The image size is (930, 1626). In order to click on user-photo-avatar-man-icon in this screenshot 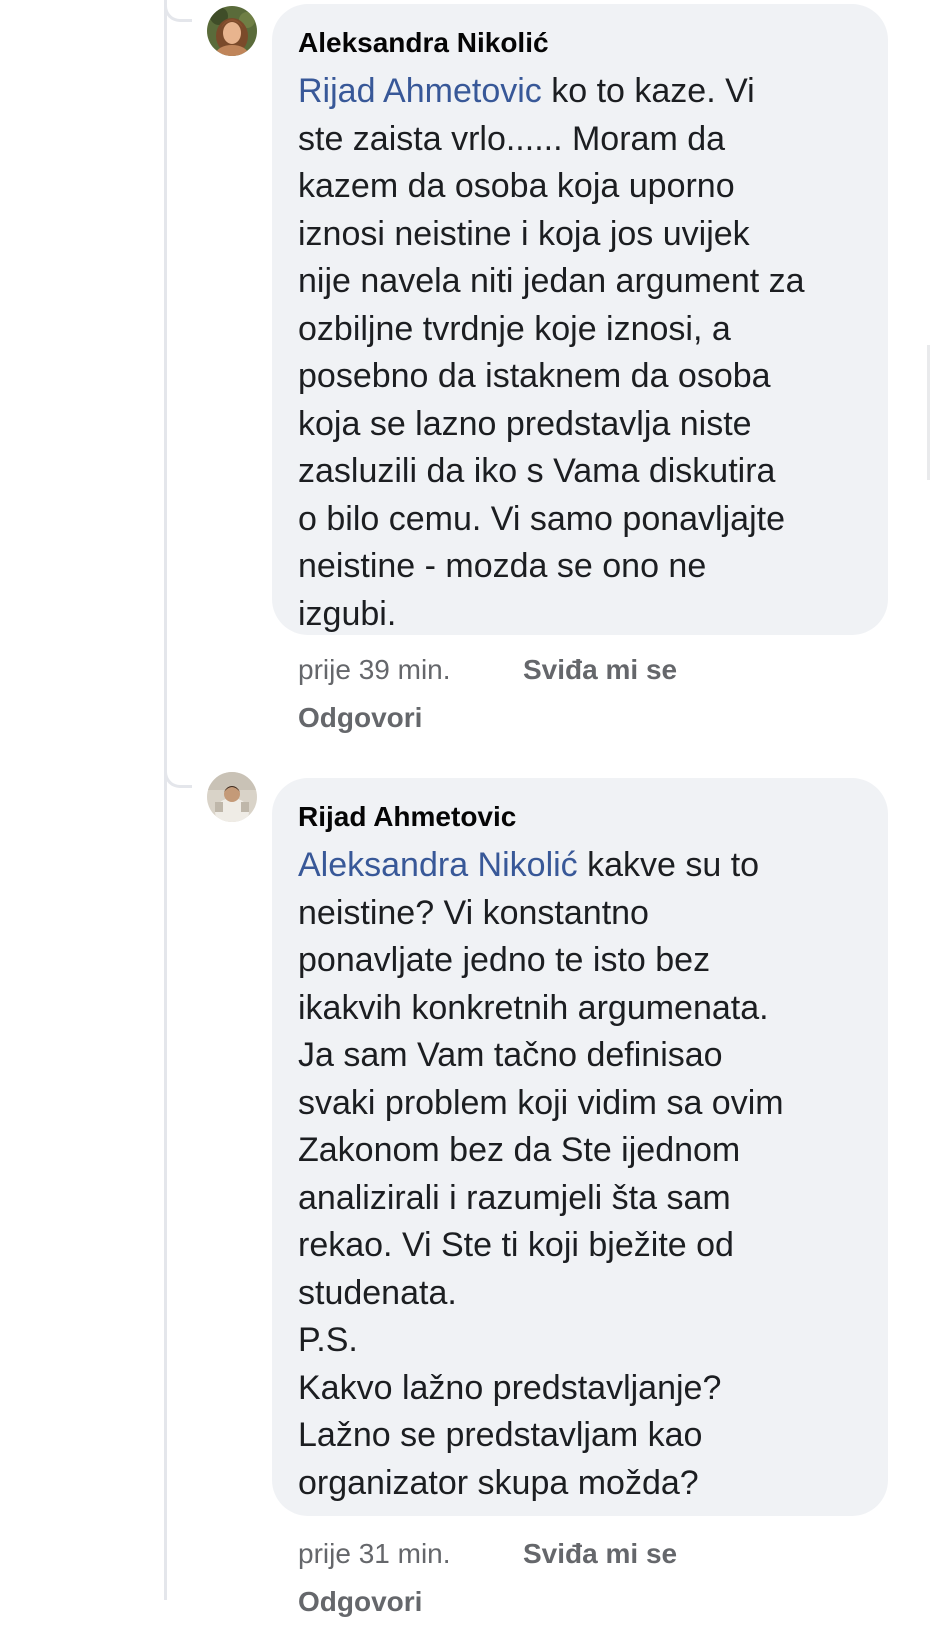, I will do `click(232, 797)`.